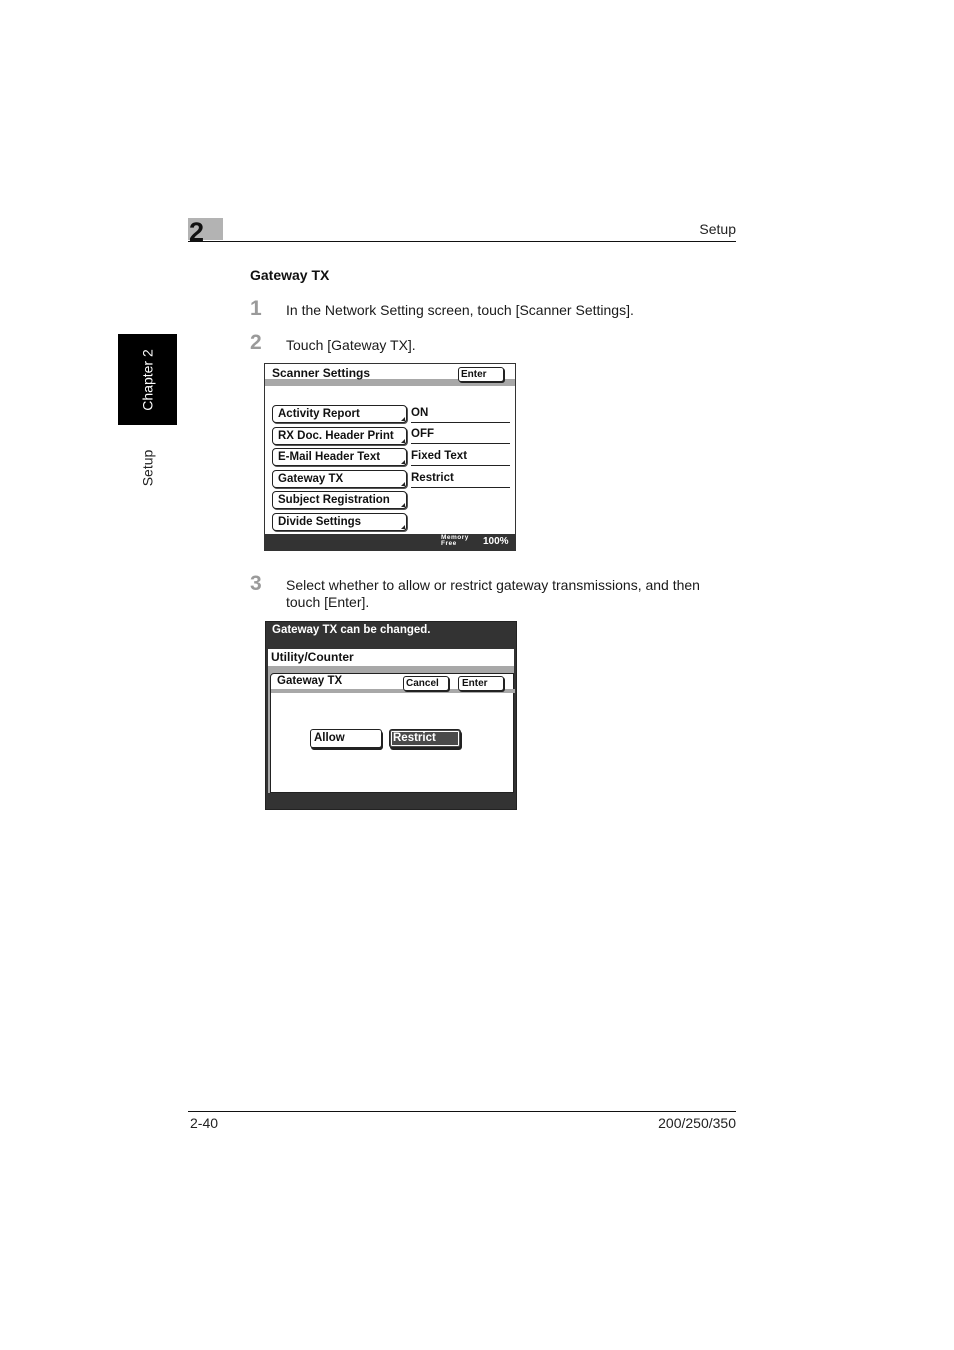 Image resolution: width=954 pixels, height=1350 pixels. Describe the element at coordinates (339, 522) in the screenshot. I see `divide-settings-button: Divide Settings` at that location.